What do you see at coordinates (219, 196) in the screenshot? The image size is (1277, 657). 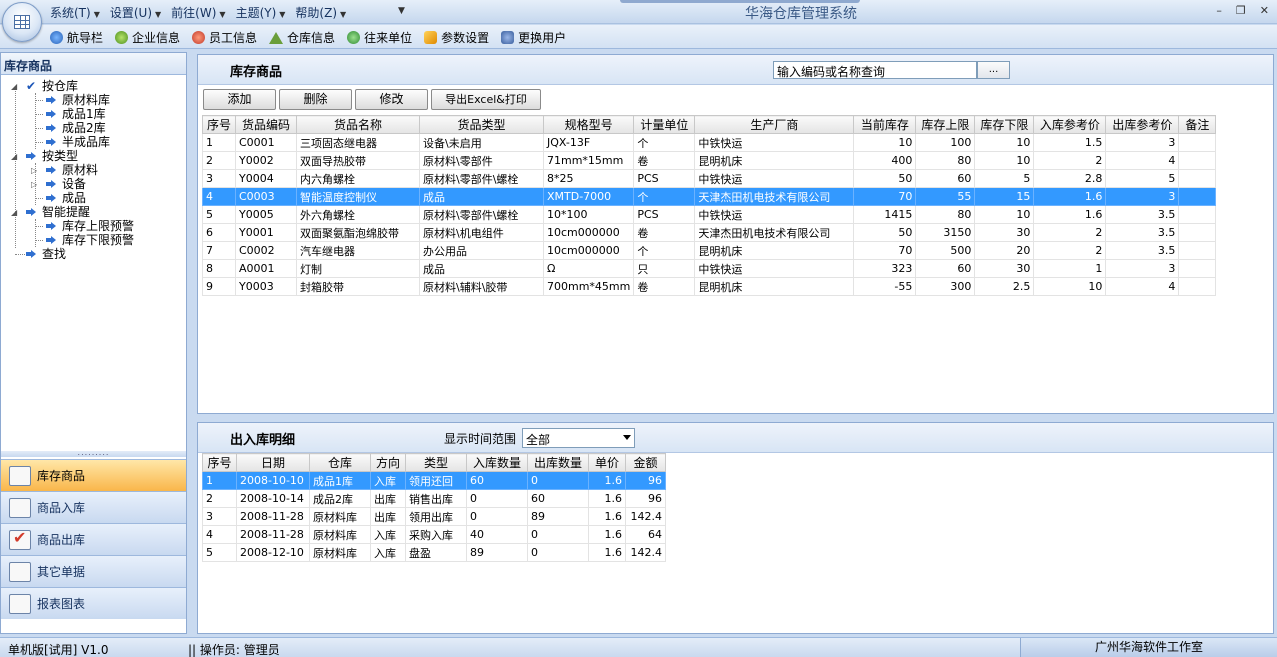 I see `table-cell: 4` at bounding box center [219, 196].